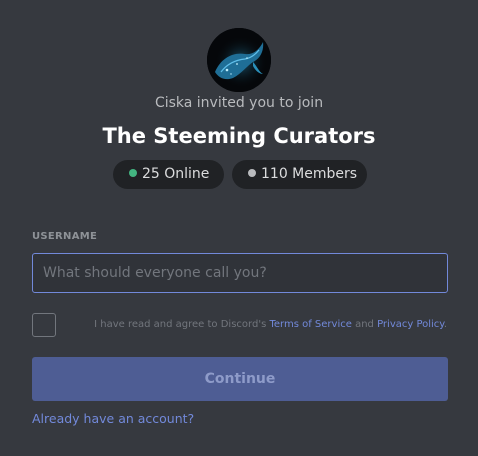  What do you see at coordinates (65, 236) in the screenshot?
I see `username-label: USERNAME` at bounding box center [65, 236].